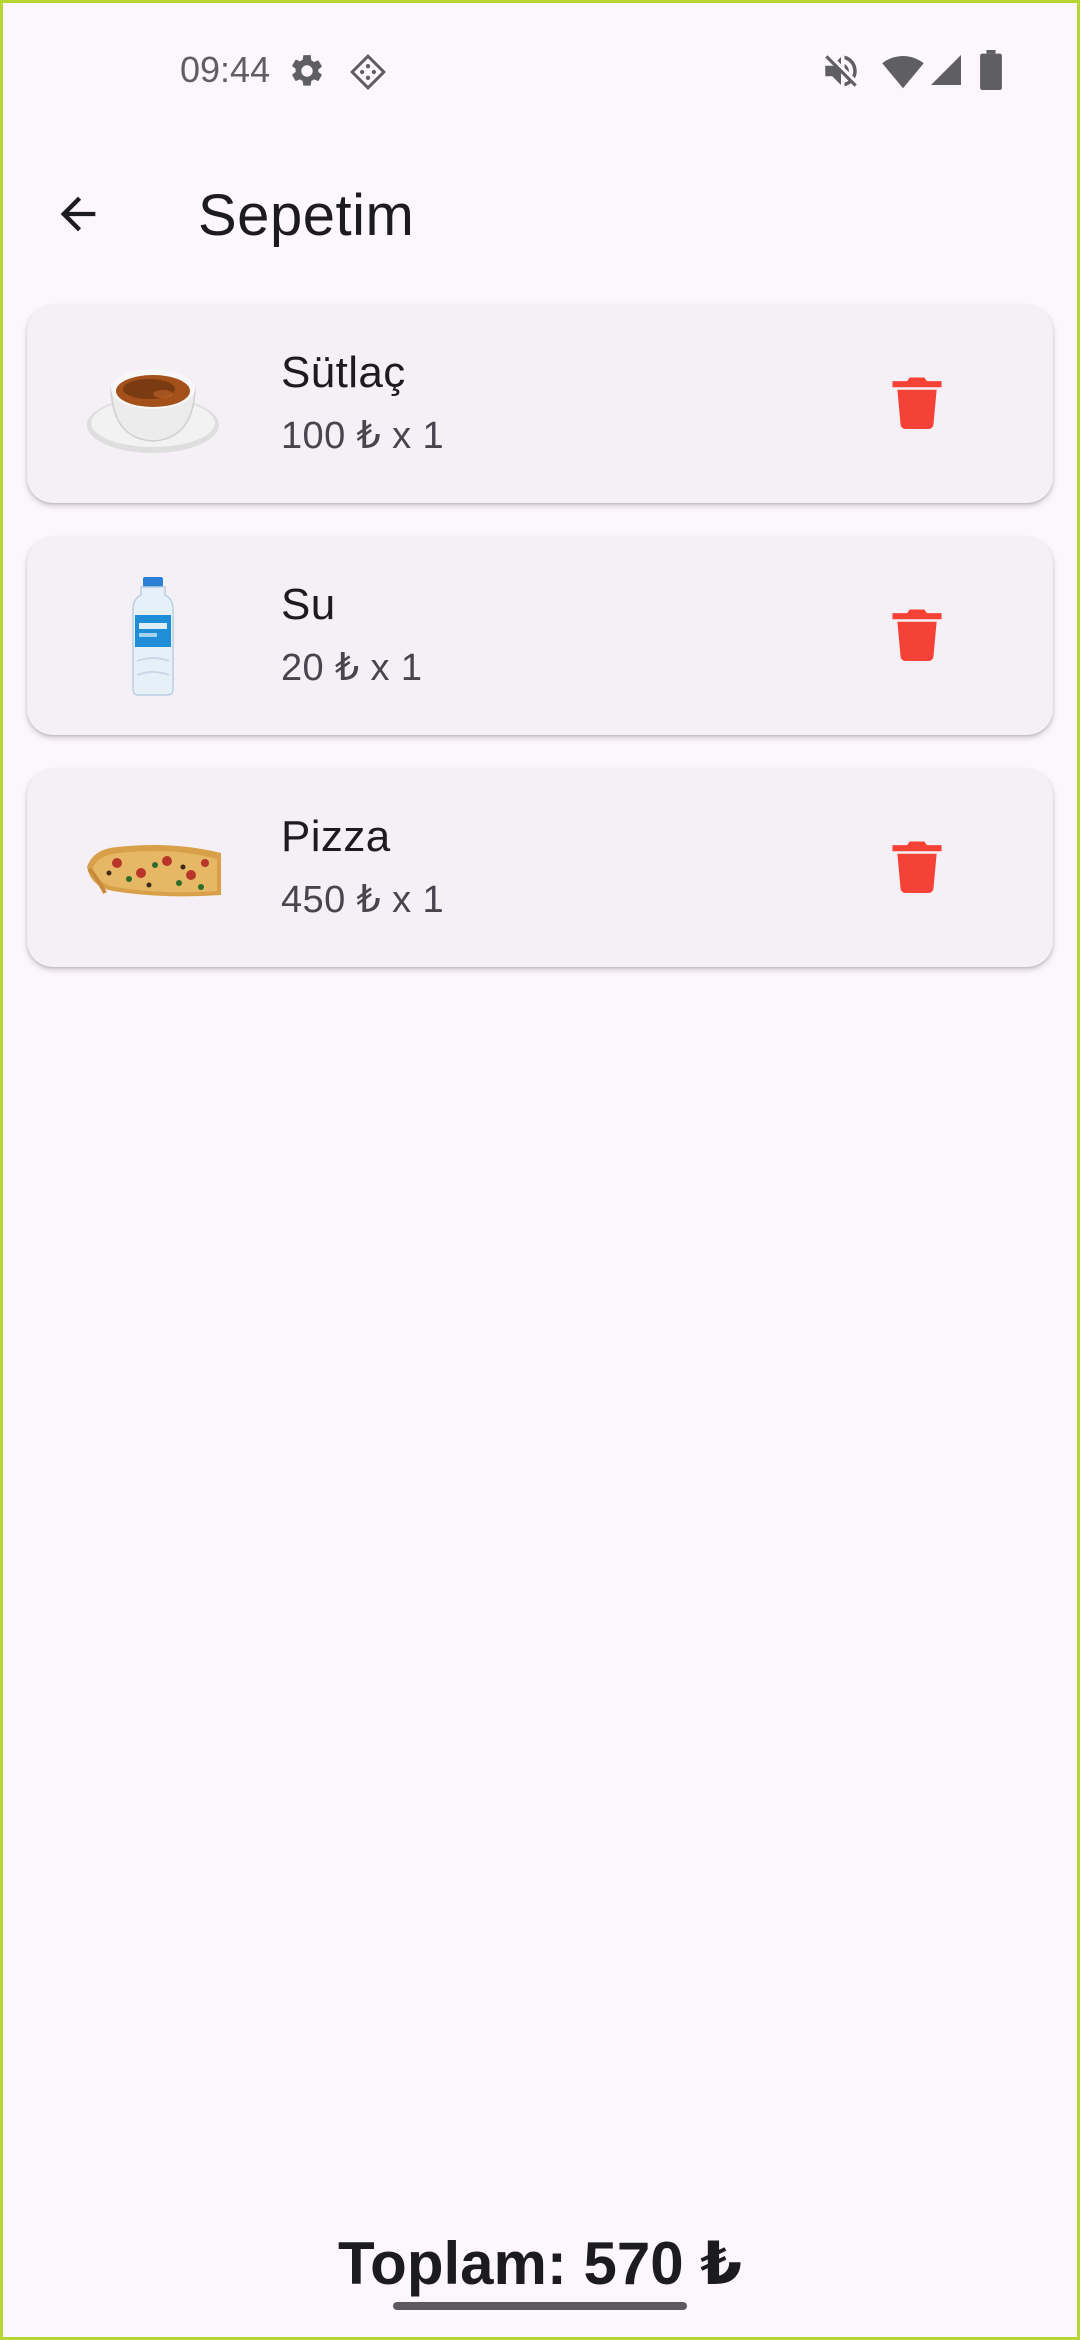 The image size is (1080, 2340). I want to click on total-amount: Toplam: 570 ₺, so click(540, 2263).